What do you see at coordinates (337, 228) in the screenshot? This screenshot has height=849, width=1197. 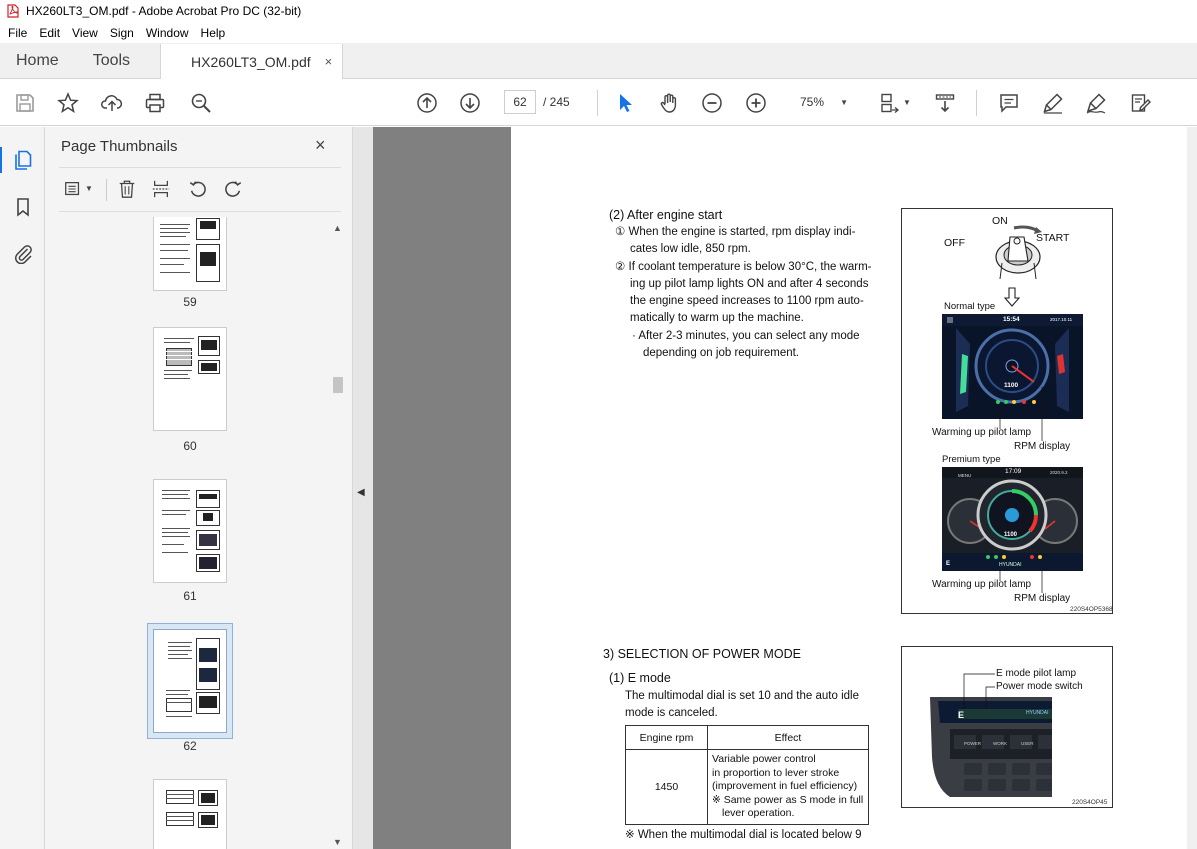 I see `scroll-up-icon: ▲` at bounding box center [337, 228].